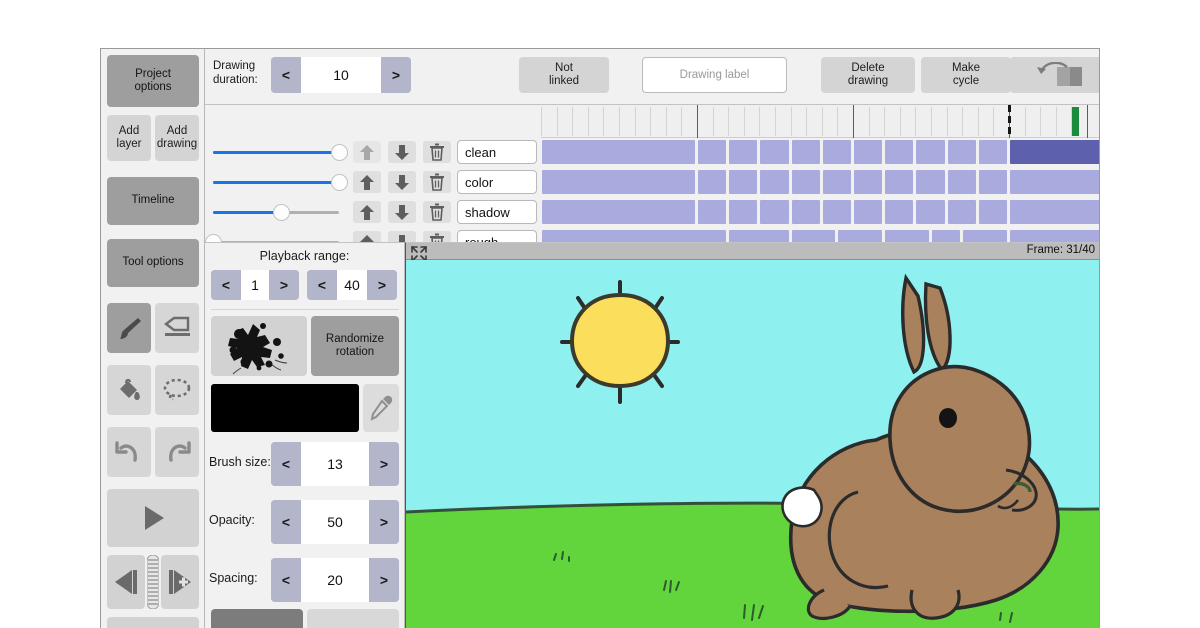 This screenshot has height=628, width=1200. I want to click on playback-start-value: 1, so click(255, 285).